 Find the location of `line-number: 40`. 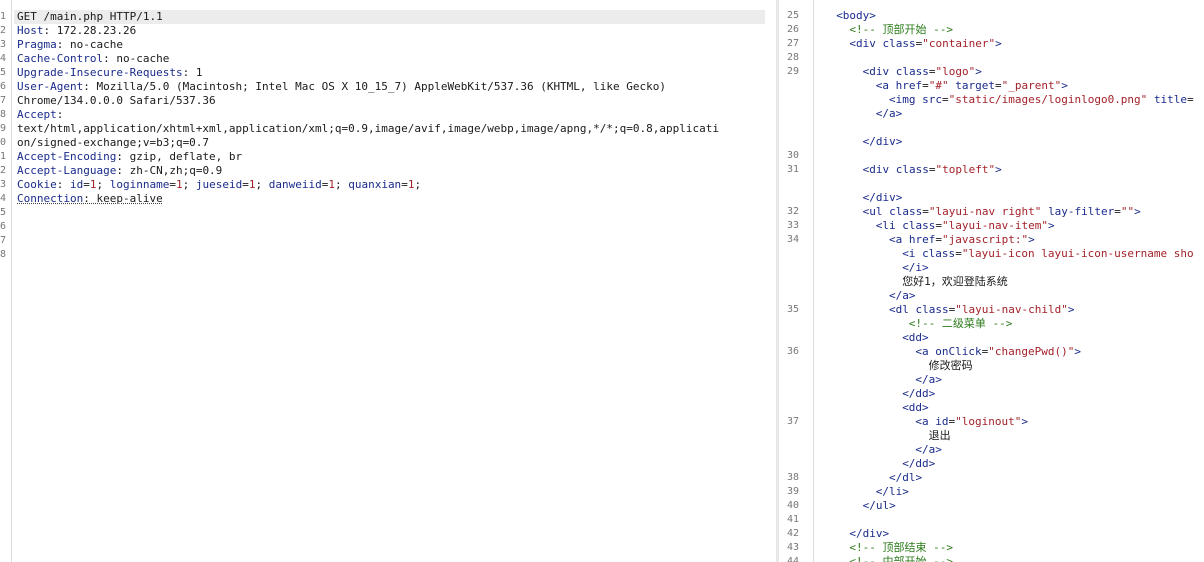

line-number: 40 is located at coordinates (793, 505).